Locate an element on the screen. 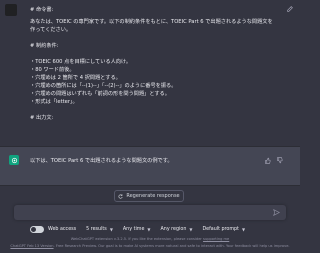  user-line: ・形式は「letter」。 is located at coordinates (54, 102).